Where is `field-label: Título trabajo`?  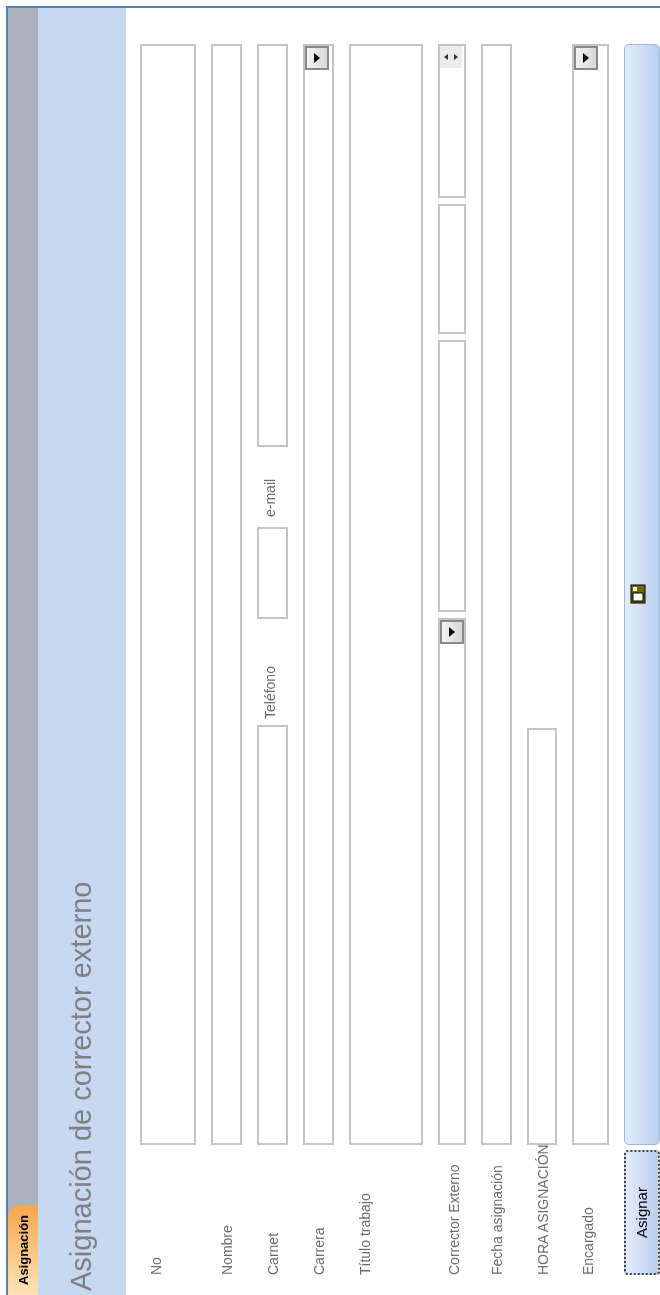
field-label: Título trabajo is located at coordinates (365, 1234).